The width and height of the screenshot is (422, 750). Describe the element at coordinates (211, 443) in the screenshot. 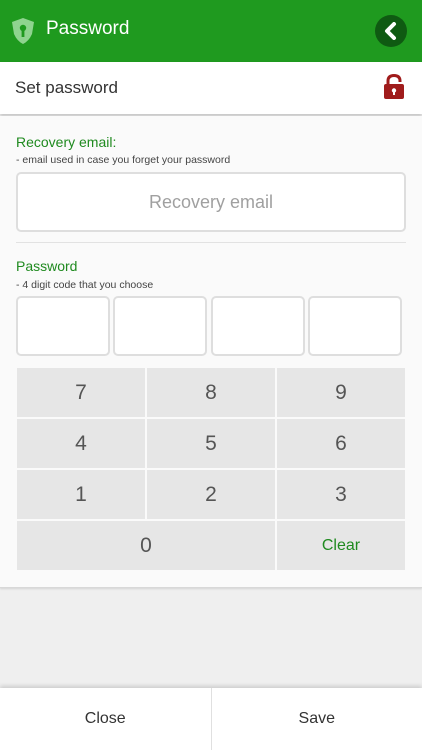

I see `key-5: 5` at that location.